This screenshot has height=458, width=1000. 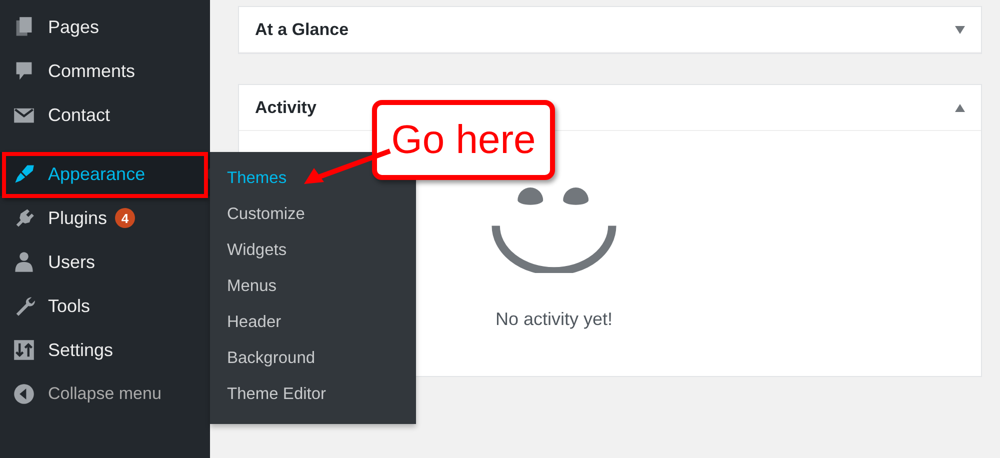 What do you see at coordinates (257, 250) in the screenshot?
I see `submenu-item: Widgets` at bounding box center [257, 250].